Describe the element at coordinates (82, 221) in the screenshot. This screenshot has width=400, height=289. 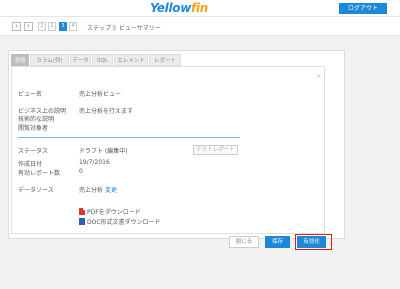
I see `doc-icon` at that location.